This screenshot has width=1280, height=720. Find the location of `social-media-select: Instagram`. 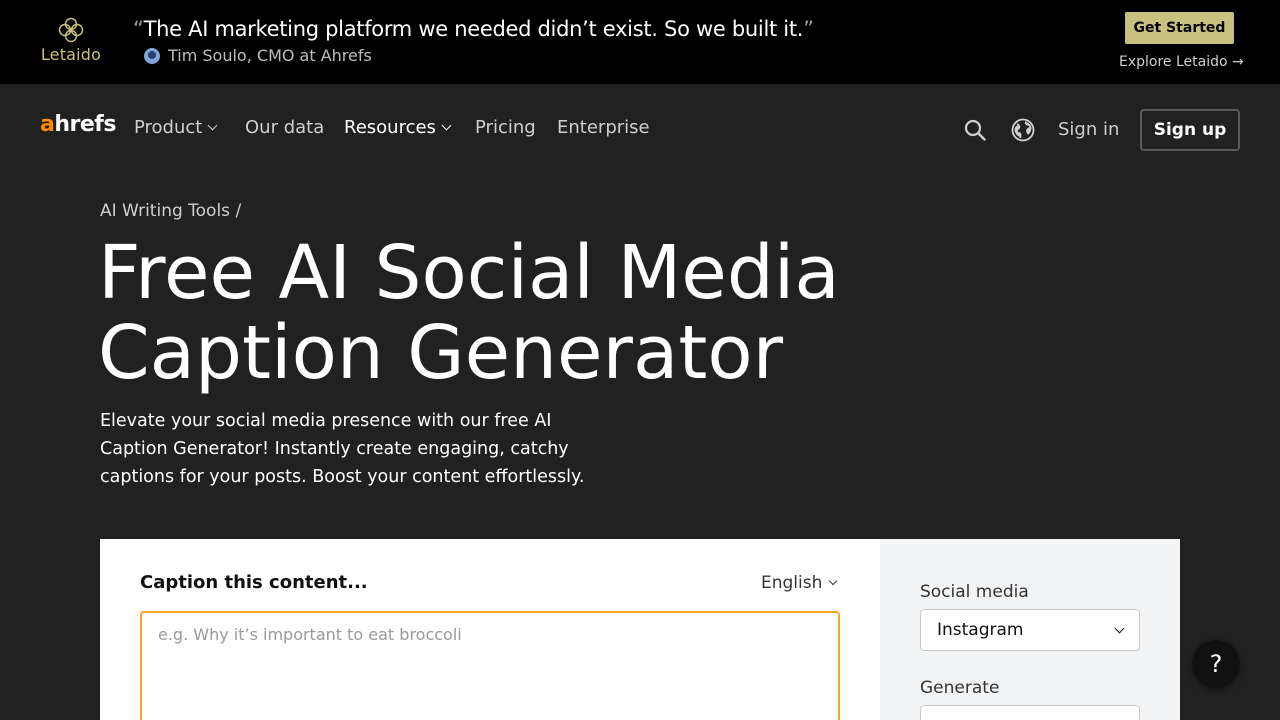

social-media-select: Instagram is located at coordinates (1030, 630).